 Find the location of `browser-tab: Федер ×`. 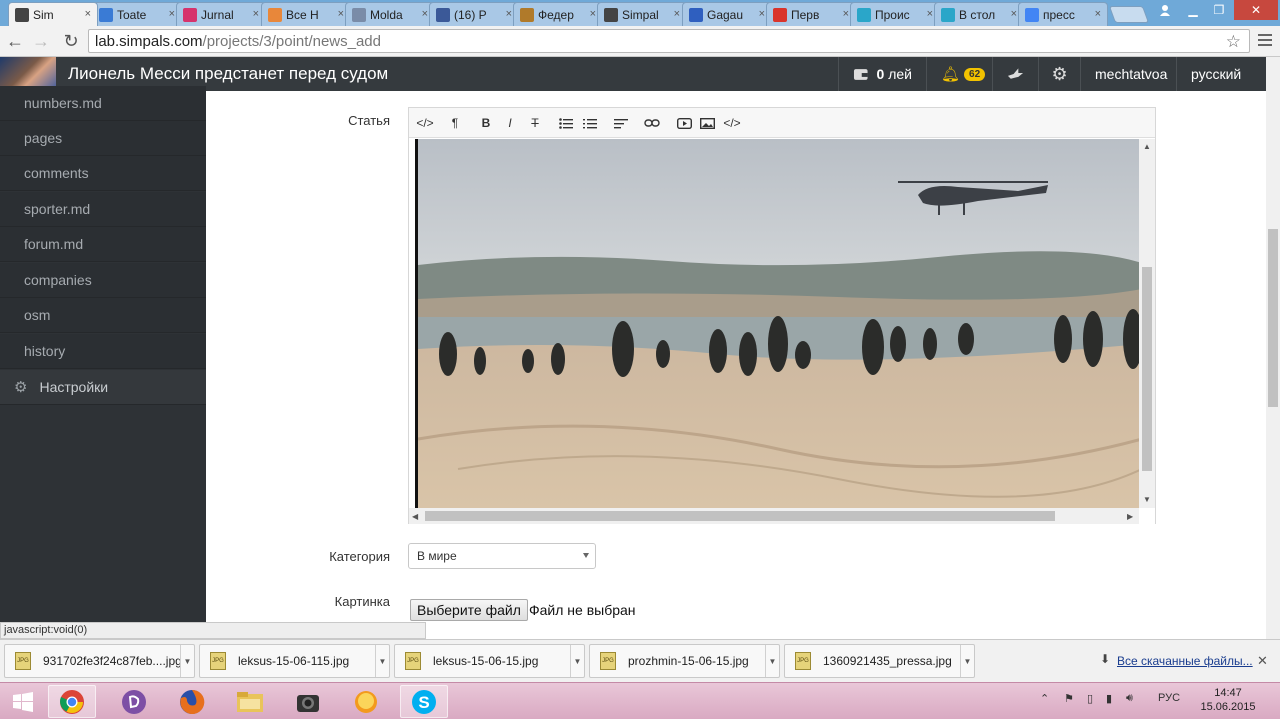

browser-tab: Федер × is located at coordinates (558, 14).